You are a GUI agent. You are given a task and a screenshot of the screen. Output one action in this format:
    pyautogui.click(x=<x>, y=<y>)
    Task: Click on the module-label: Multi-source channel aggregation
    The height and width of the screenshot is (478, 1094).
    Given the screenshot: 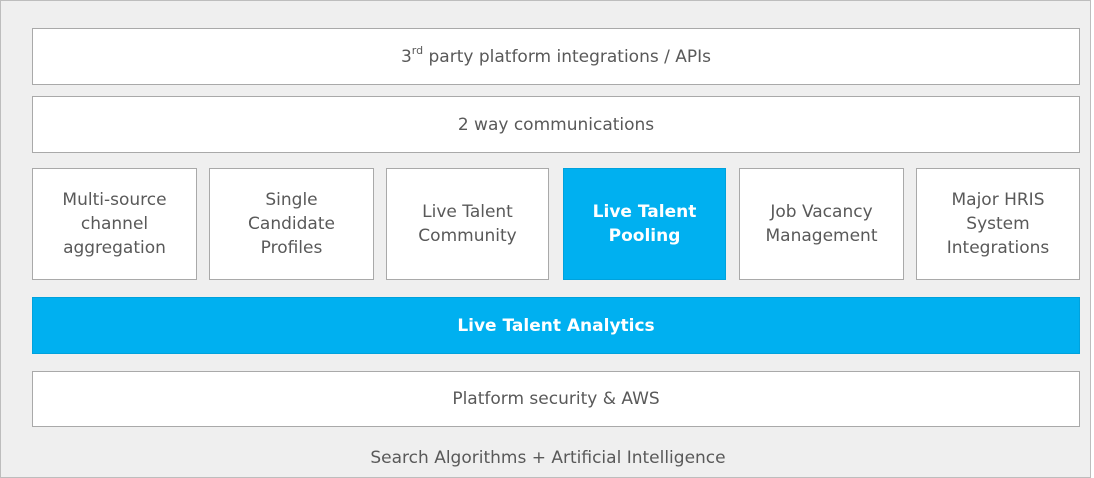 What is the action you would take?
    pyautogui.click(x=114, y=224)
    